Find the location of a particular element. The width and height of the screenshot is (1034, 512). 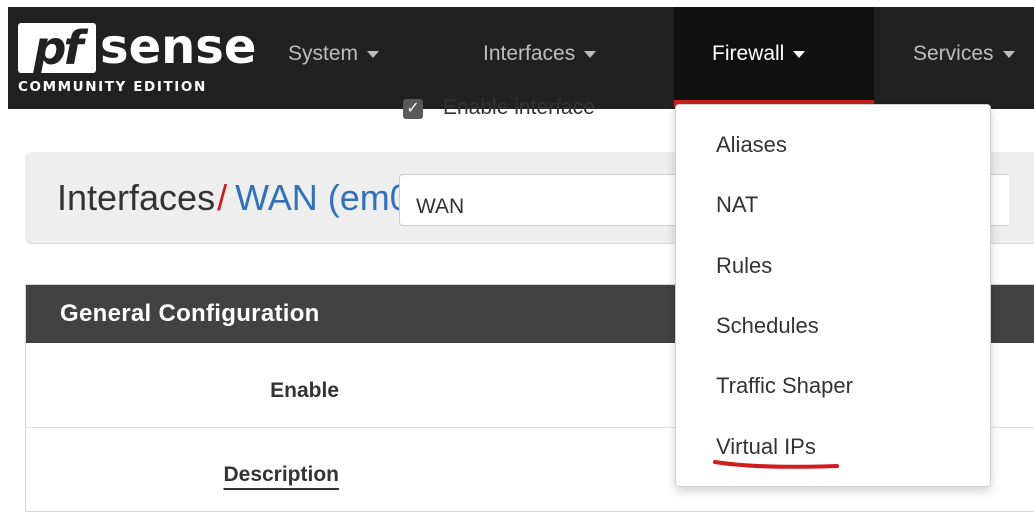

nav-firewall: Firewall is located at coordinates (774, 58).